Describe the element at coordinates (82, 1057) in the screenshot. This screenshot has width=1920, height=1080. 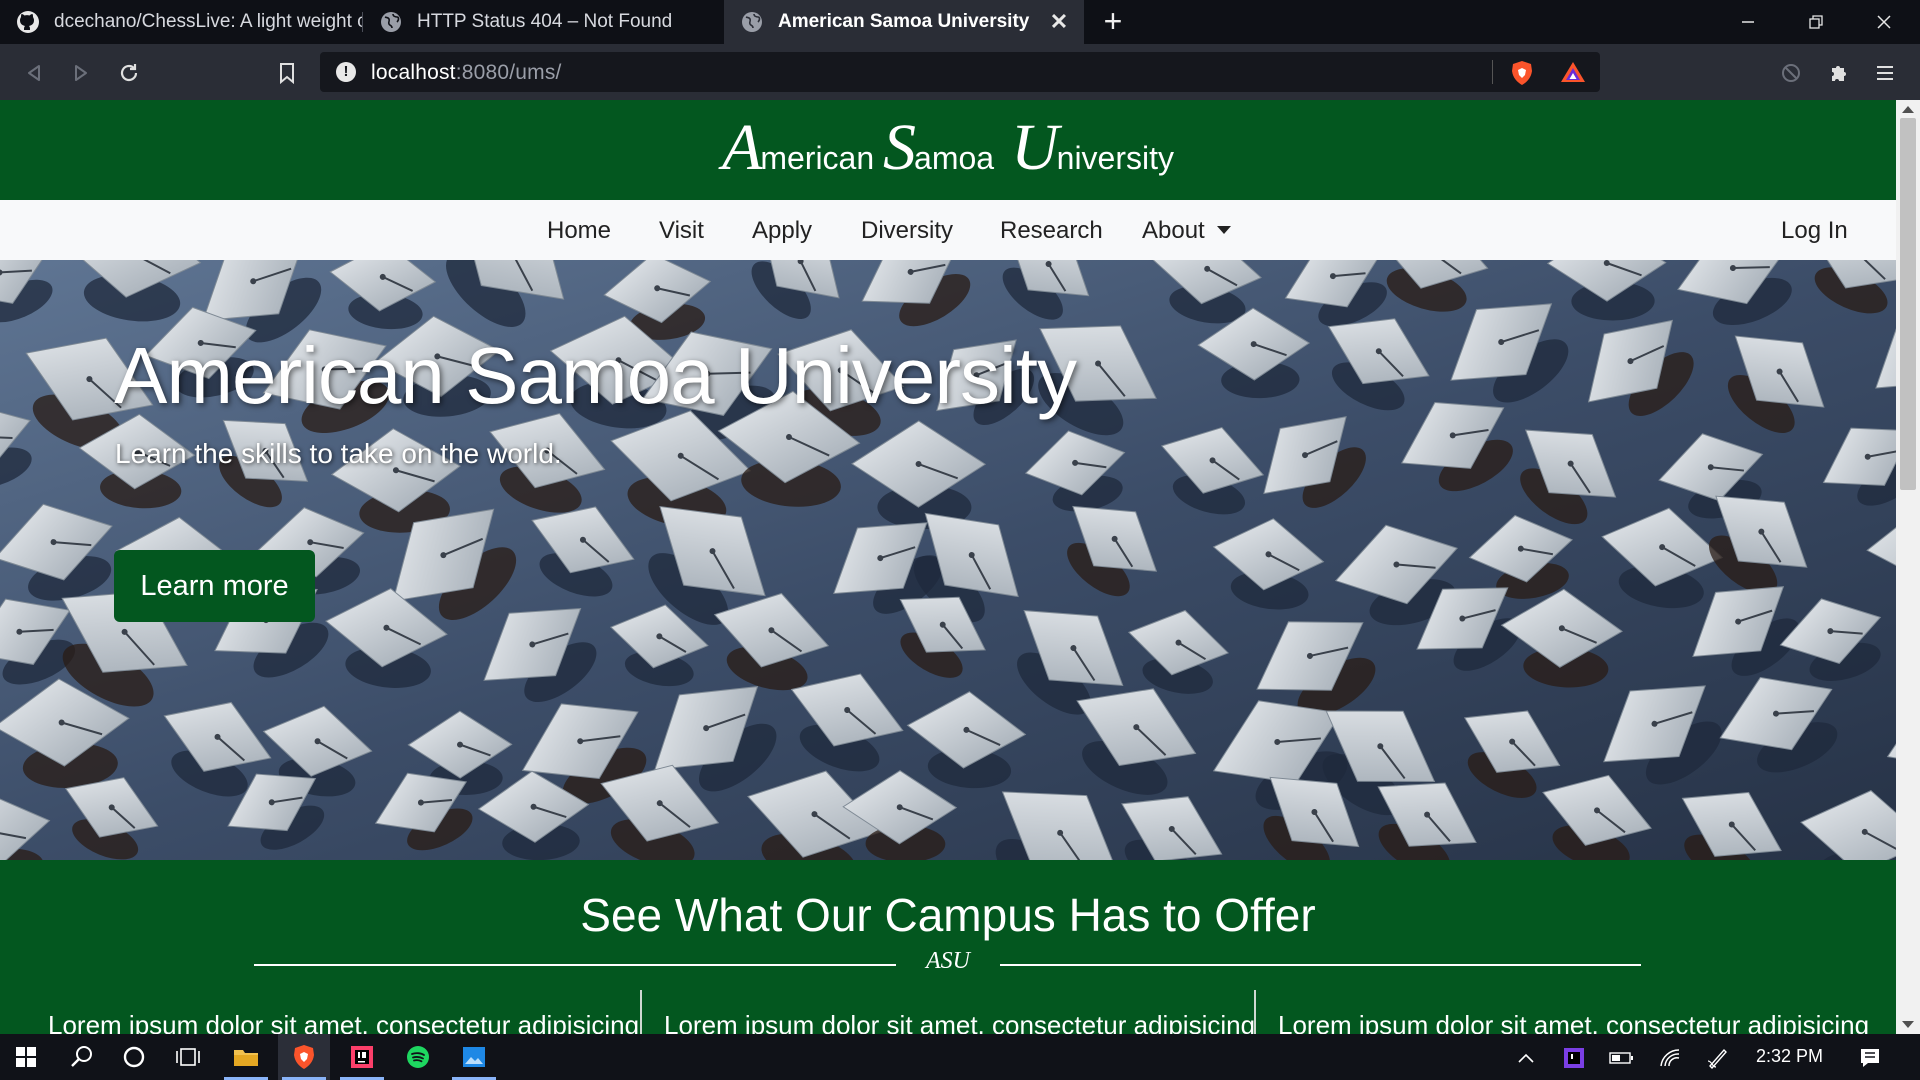
I see `search-icon` at that location.